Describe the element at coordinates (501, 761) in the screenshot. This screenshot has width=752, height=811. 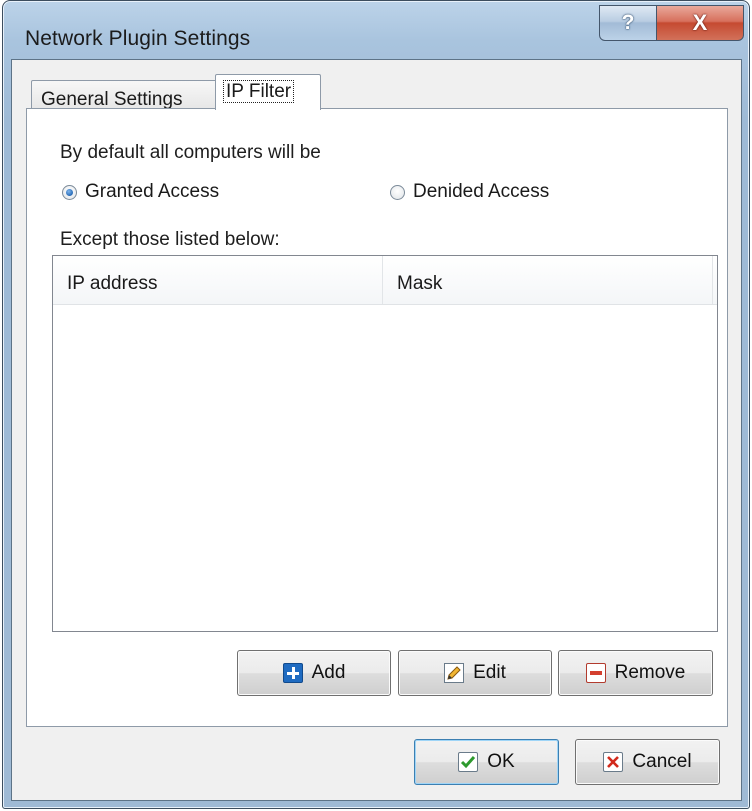
I see `ok-button-label: OK` at that location.